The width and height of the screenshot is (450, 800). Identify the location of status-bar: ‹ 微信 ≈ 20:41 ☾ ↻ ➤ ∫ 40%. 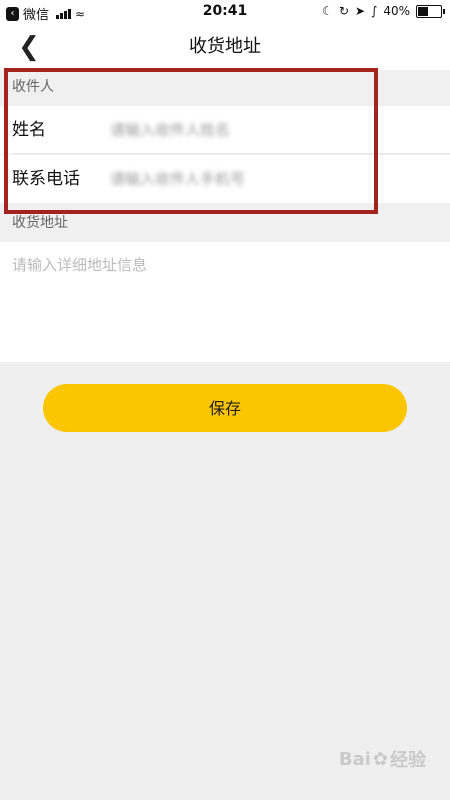
(225, 12).